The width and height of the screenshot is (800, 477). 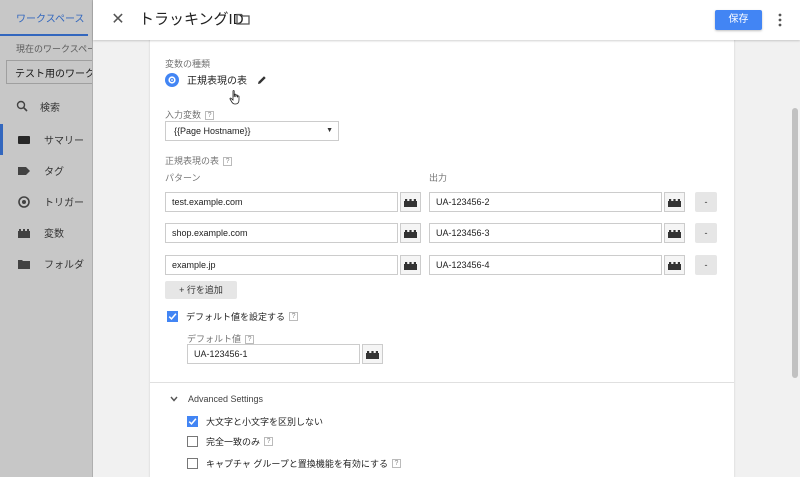 I want to click on set-default-checkbox, so click(x=172, y=316).